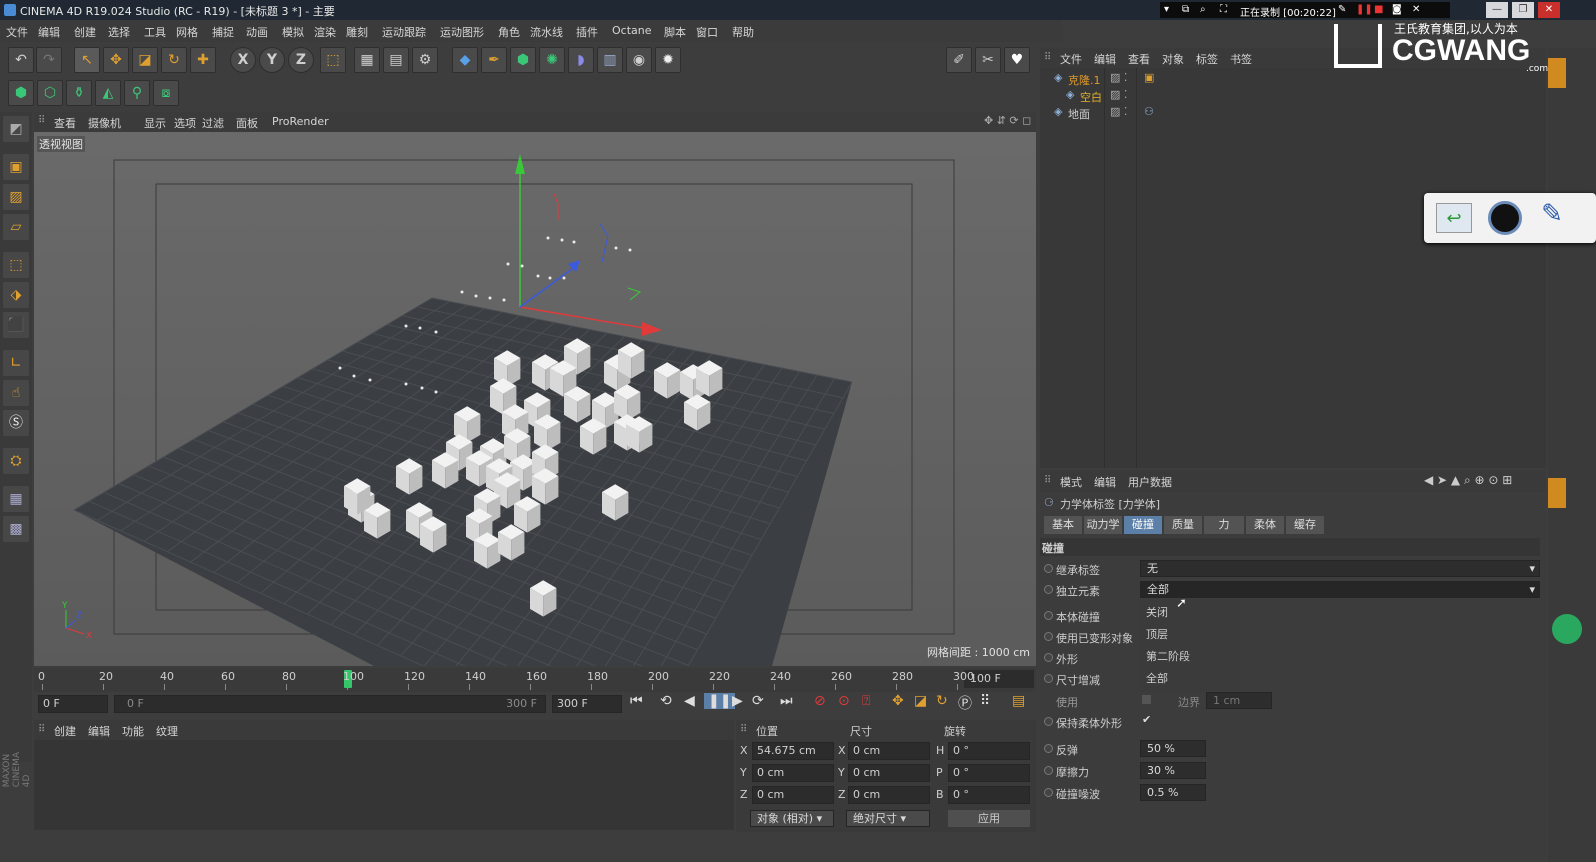 This screenshot has height=862, width=1596. What do you see at coordinates (587, 32) in the screenshot?
I see `menu-item: 插件` at bounding box center [587, 32].